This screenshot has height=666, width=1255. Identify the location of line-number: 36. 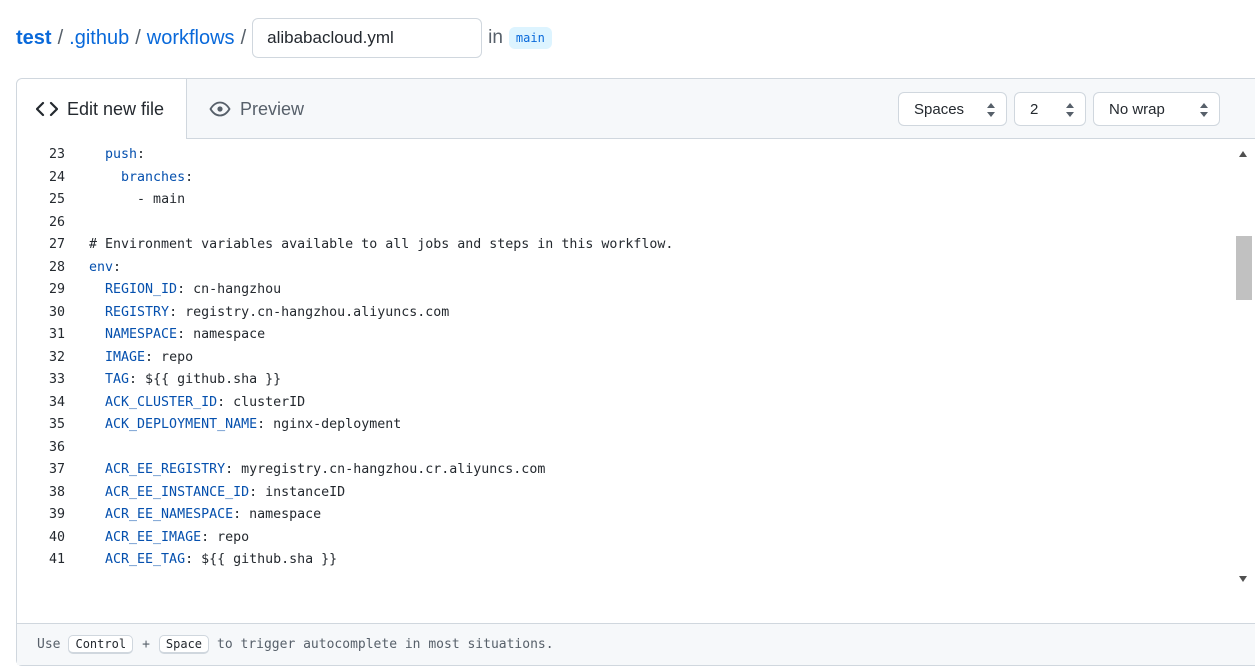
(56, 447).